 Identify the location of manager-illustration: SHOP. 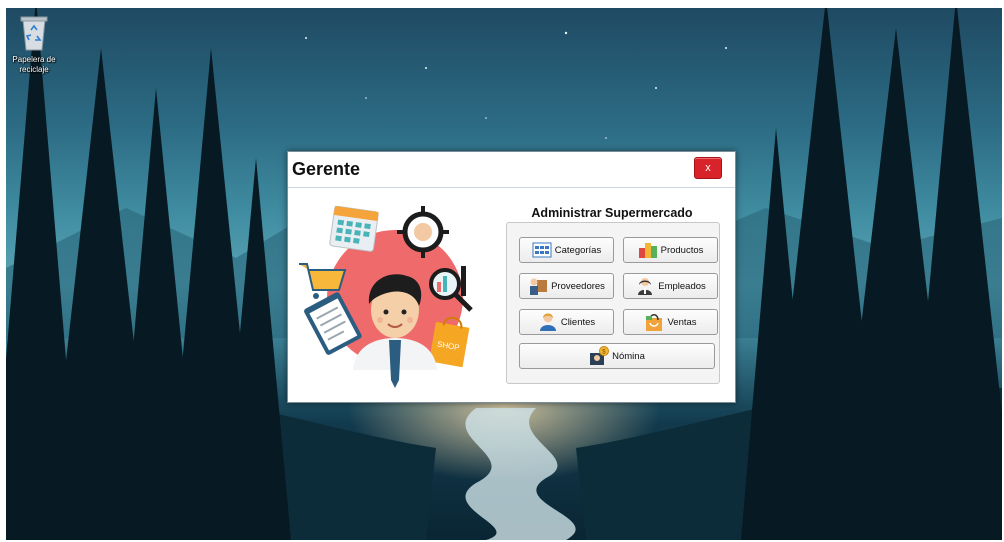
(386, 296).